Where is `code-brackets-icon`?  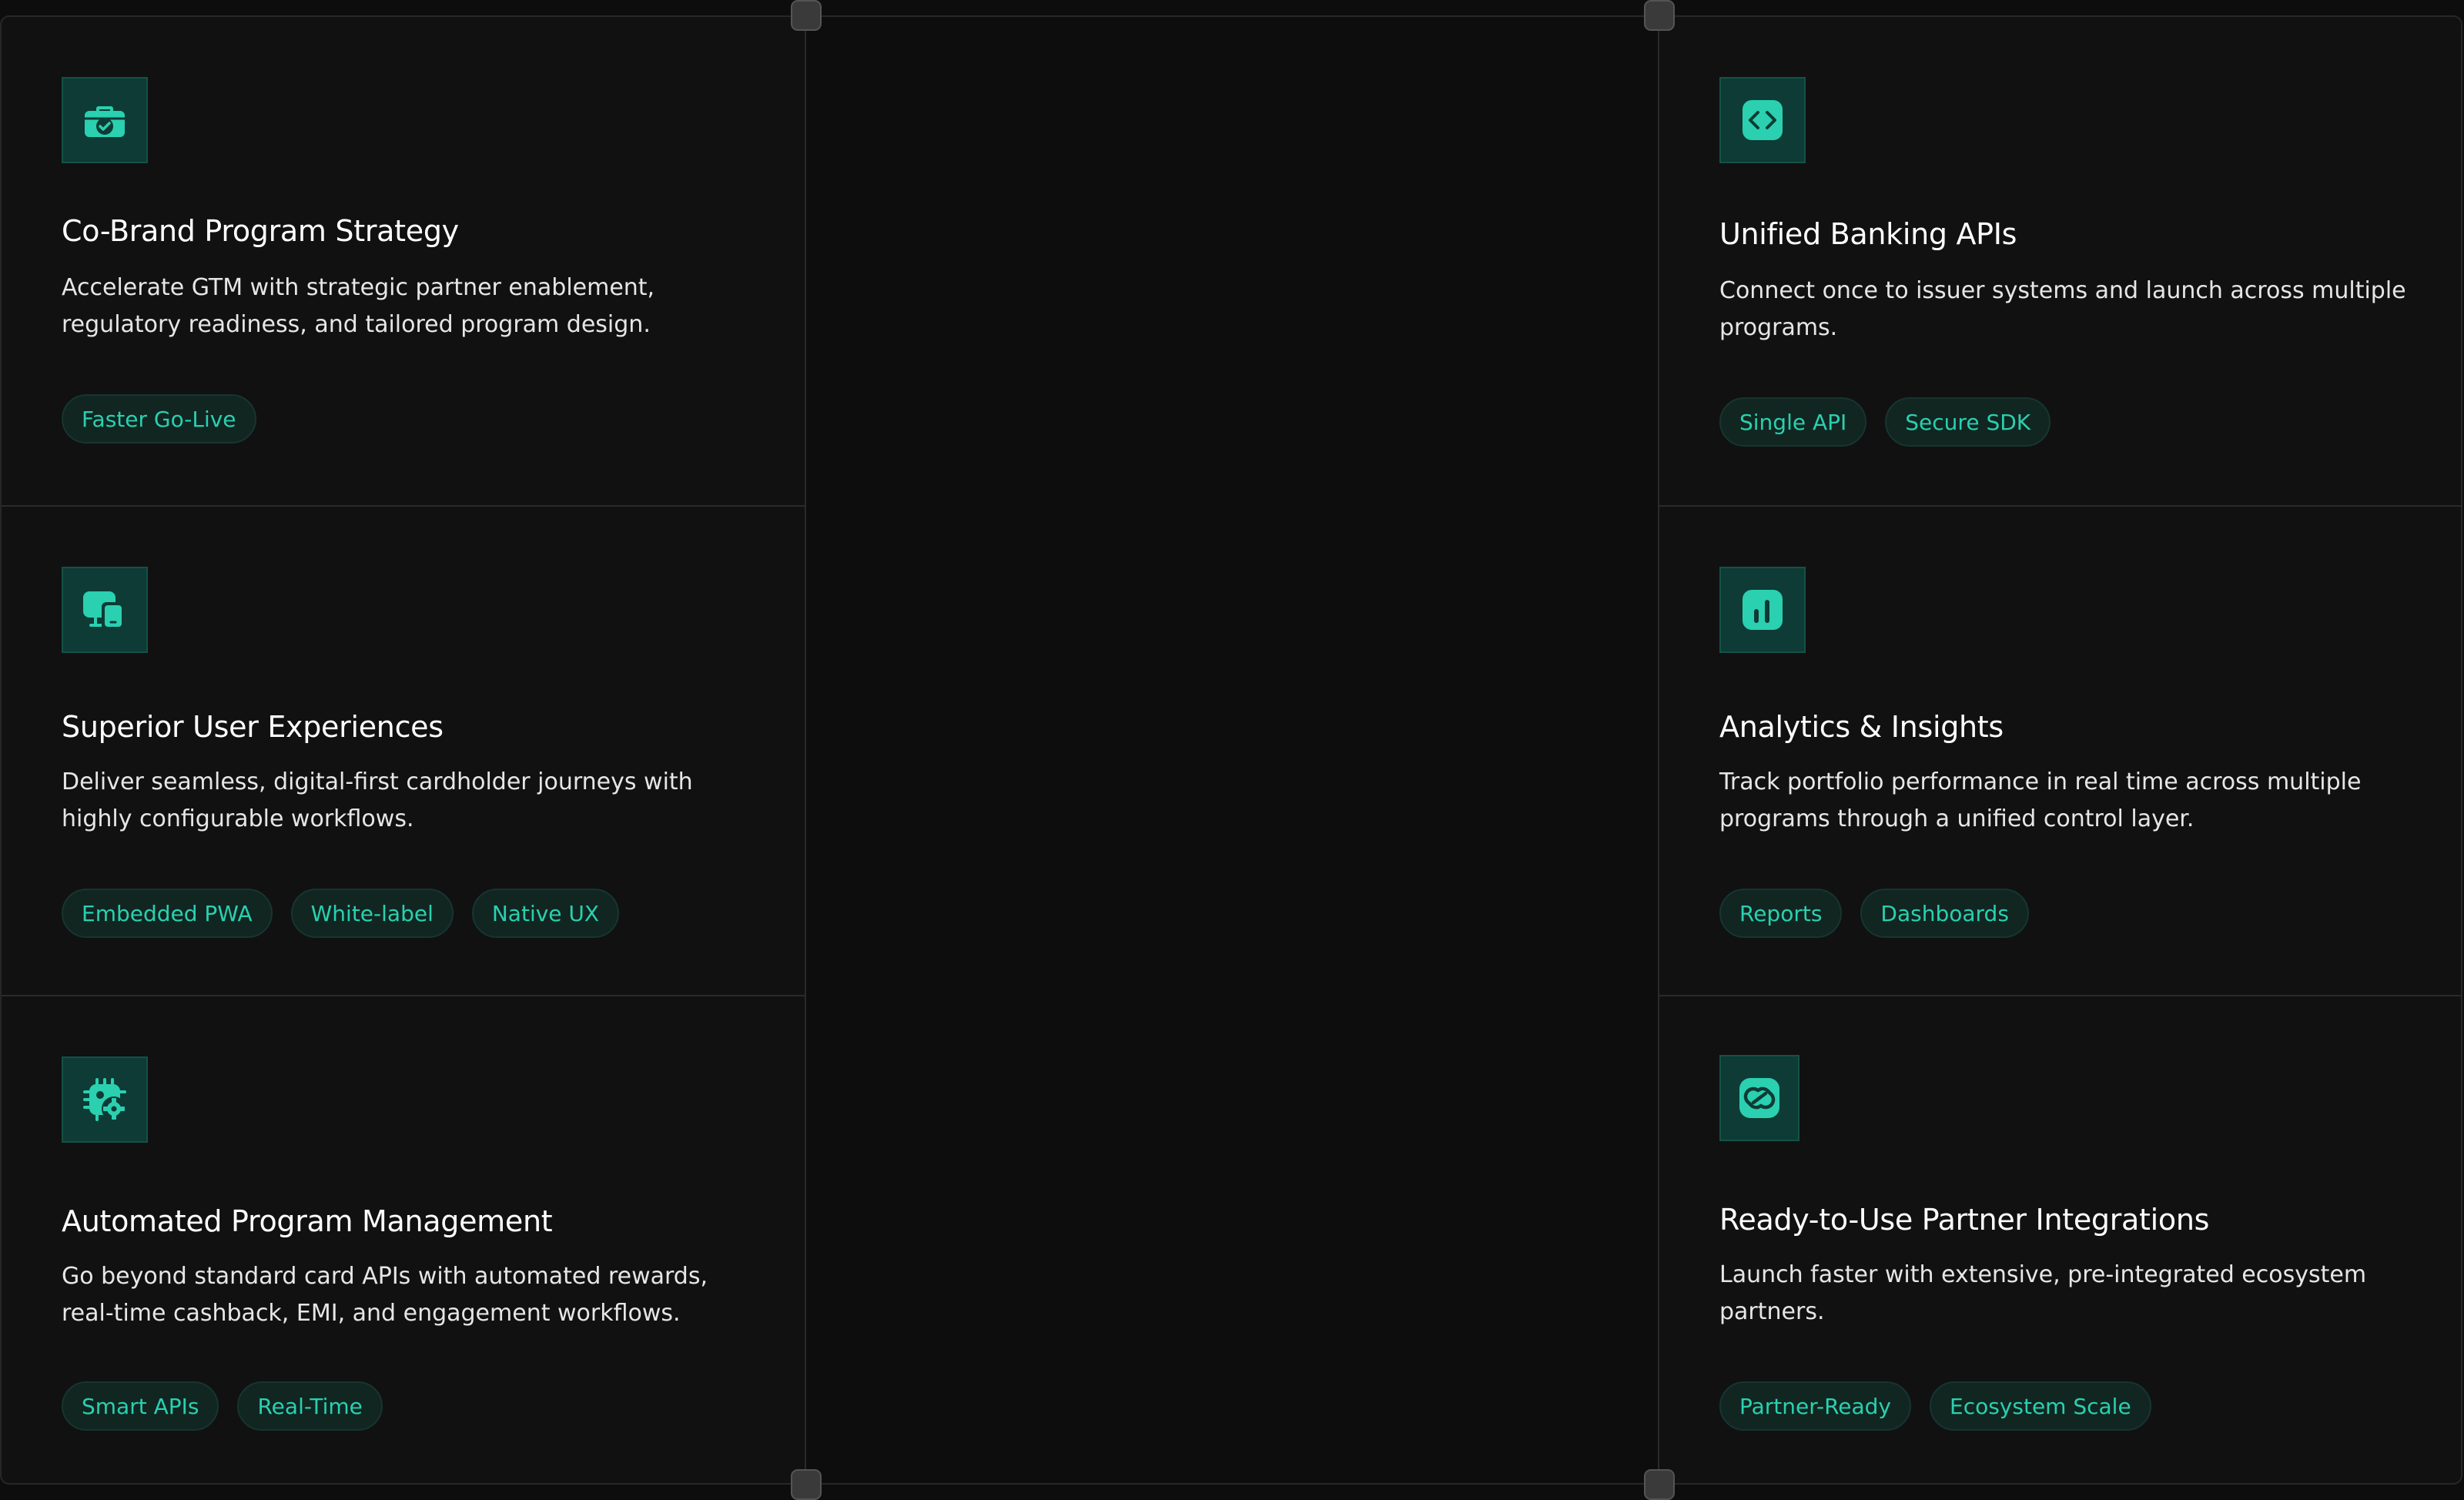 code-brackets-icon is located at coordinates (1762, 120).